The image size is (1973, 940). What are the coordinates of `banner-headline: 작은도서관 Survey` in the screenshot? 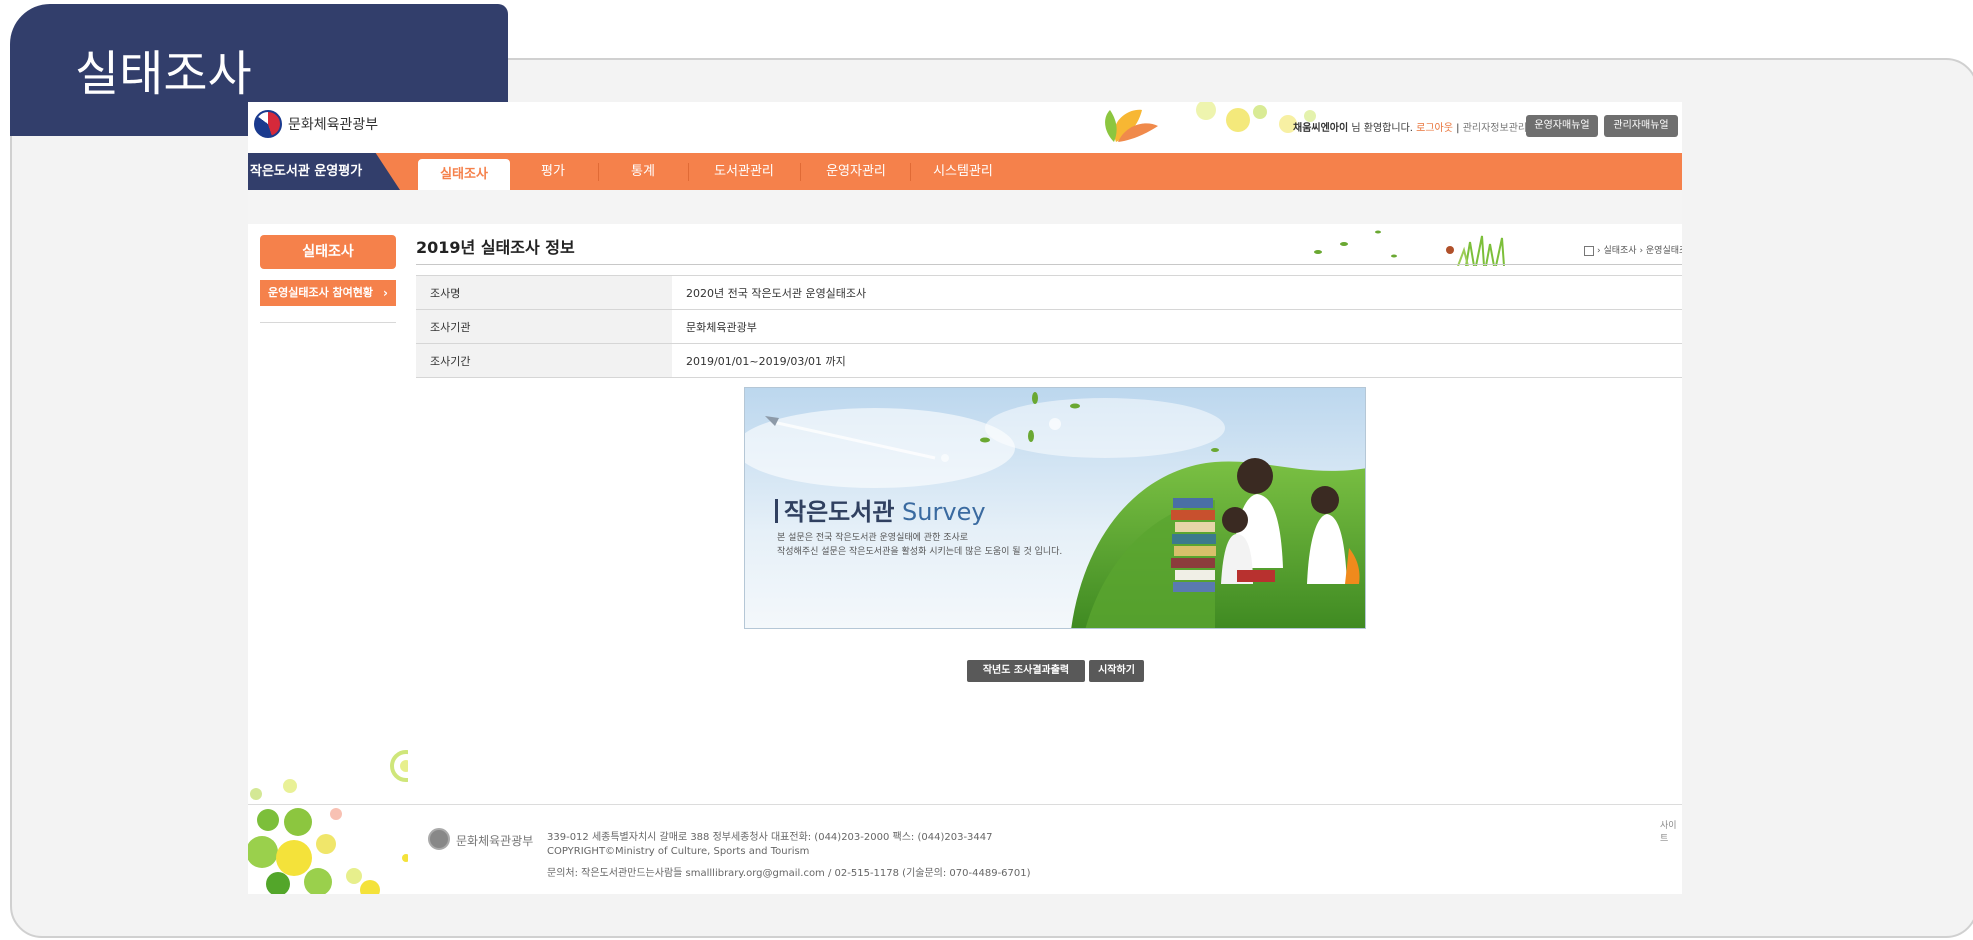 It's located at (880, 509).